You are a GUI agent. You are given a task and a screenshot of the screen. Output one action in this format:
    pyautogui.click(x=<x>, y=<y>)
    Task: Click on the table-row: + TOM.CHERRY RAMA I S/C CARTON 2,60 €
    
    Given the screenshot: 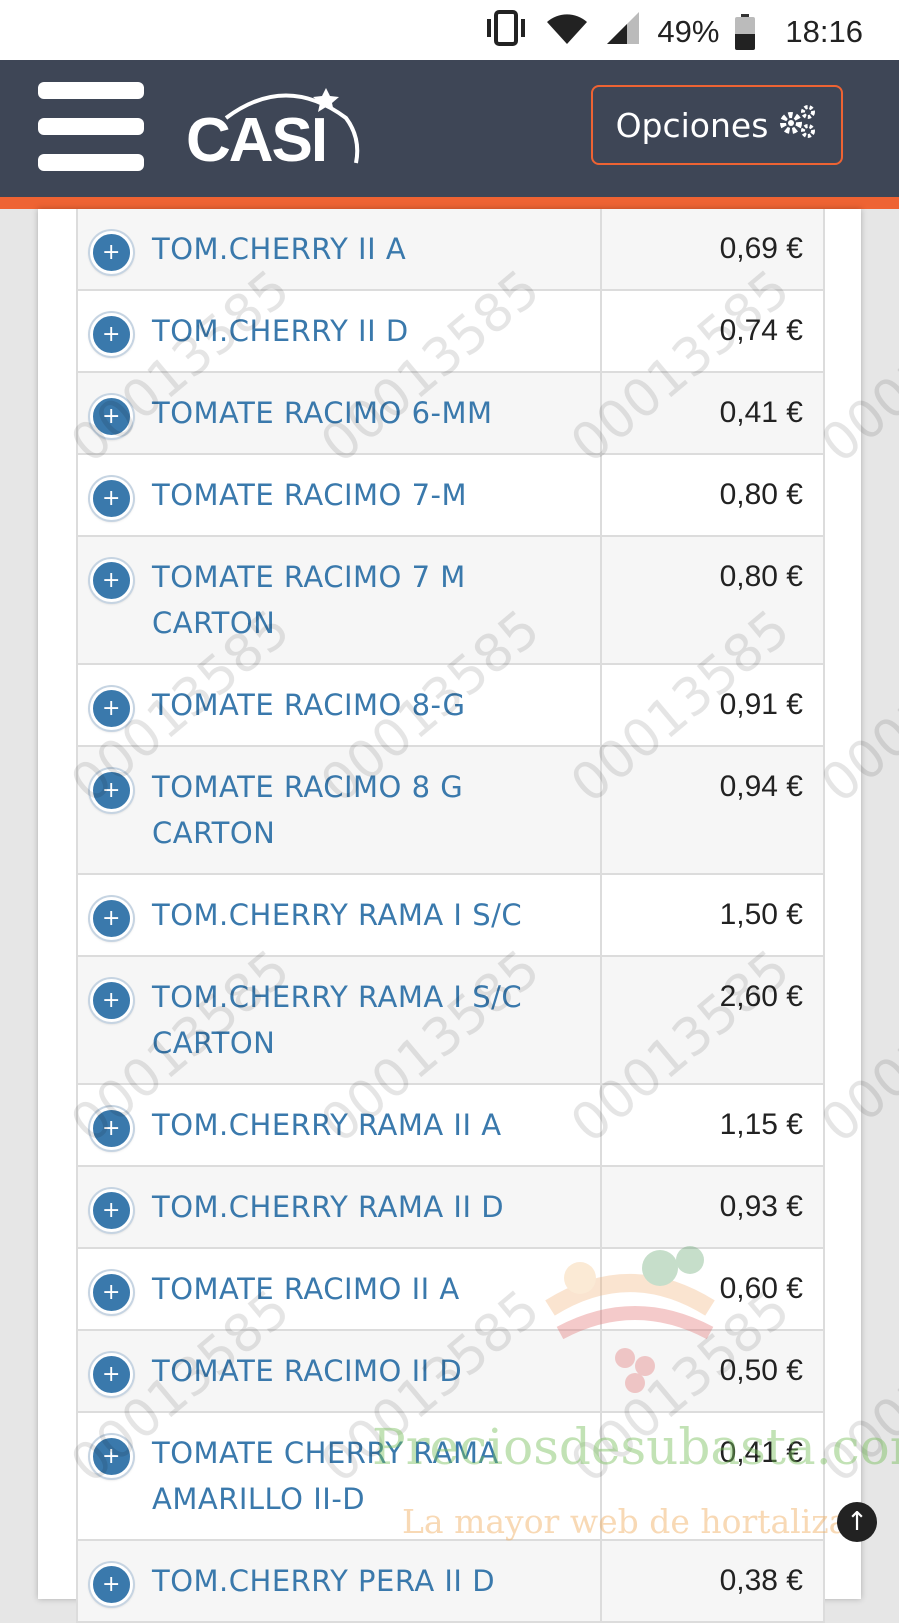 What is the action you would take?
    pyautogui.click(x=450, y=1021)
    